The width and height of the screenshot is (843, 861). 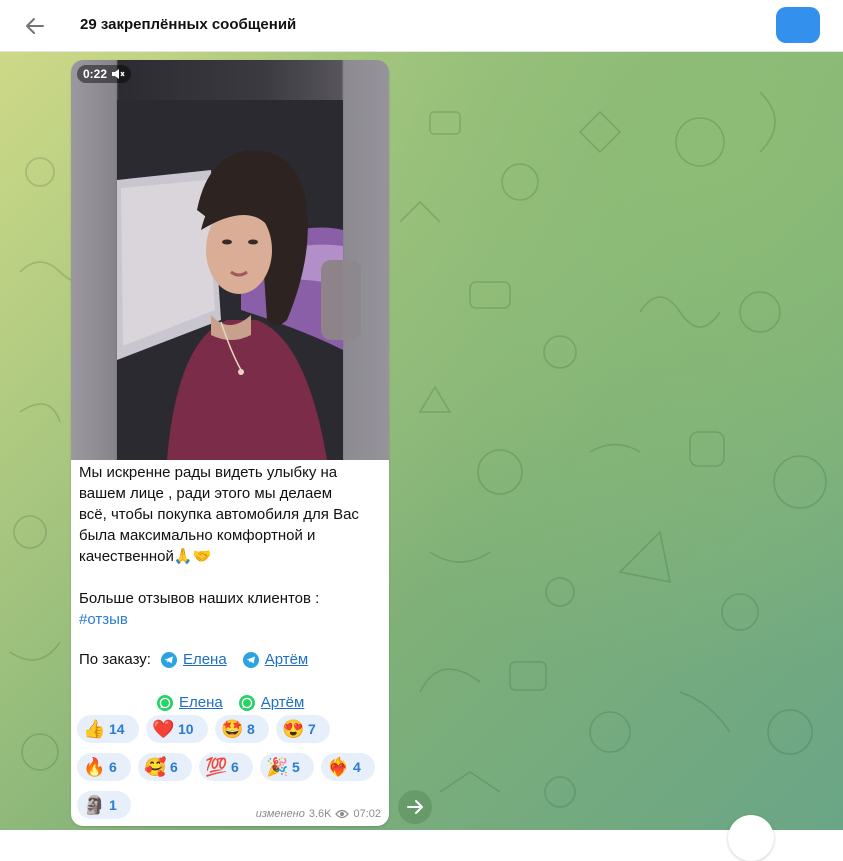 I want to click on reaction-count: 4, so click(x=357, y=767).